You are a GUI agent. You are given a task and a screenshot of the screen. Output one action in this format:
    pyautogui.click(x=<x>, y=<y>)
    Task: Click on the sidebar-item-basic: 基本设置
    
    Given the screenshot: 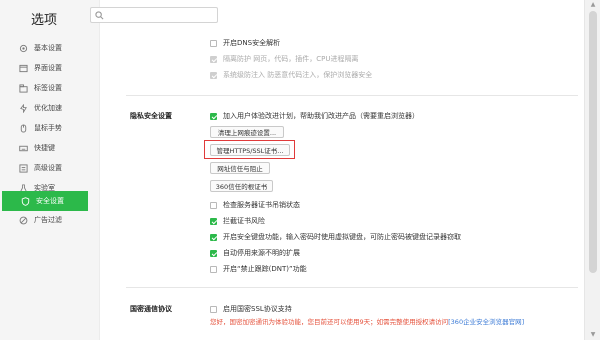 What is the action you would take?
    pyautogui.click(x=50, y=48)
    